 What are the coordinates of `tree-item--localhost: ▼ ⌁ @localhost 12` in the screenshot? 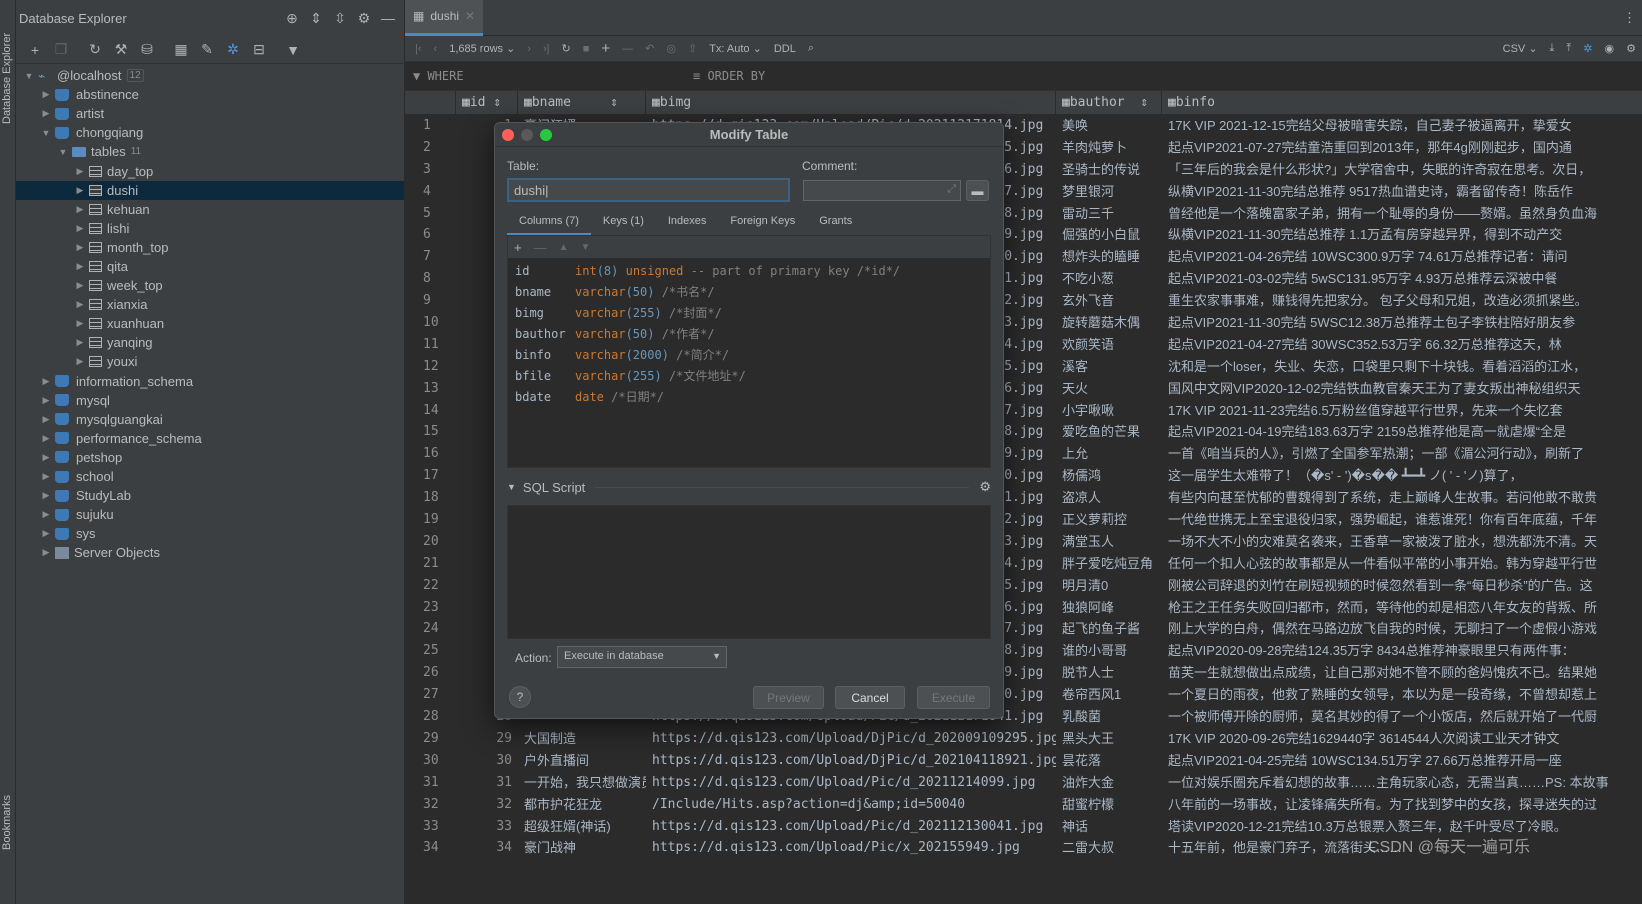 It's located at (210, 75).